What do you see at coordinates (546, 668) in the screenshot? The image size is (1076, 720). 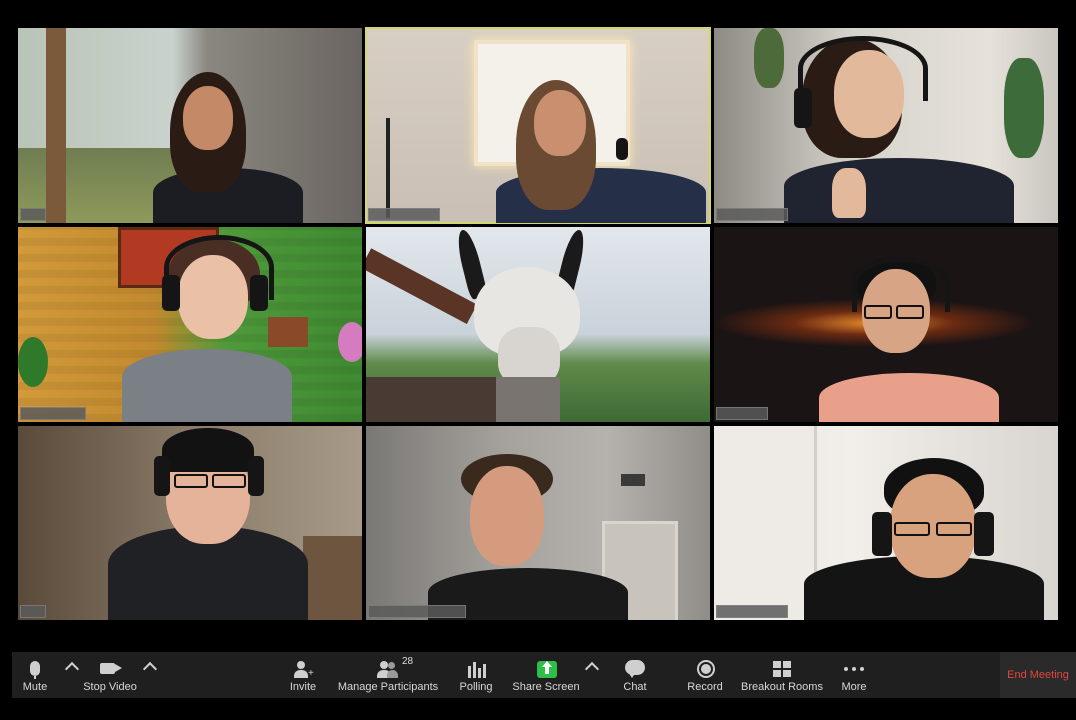 I see `share-arrow-icon` at bounding box center [546, 668].